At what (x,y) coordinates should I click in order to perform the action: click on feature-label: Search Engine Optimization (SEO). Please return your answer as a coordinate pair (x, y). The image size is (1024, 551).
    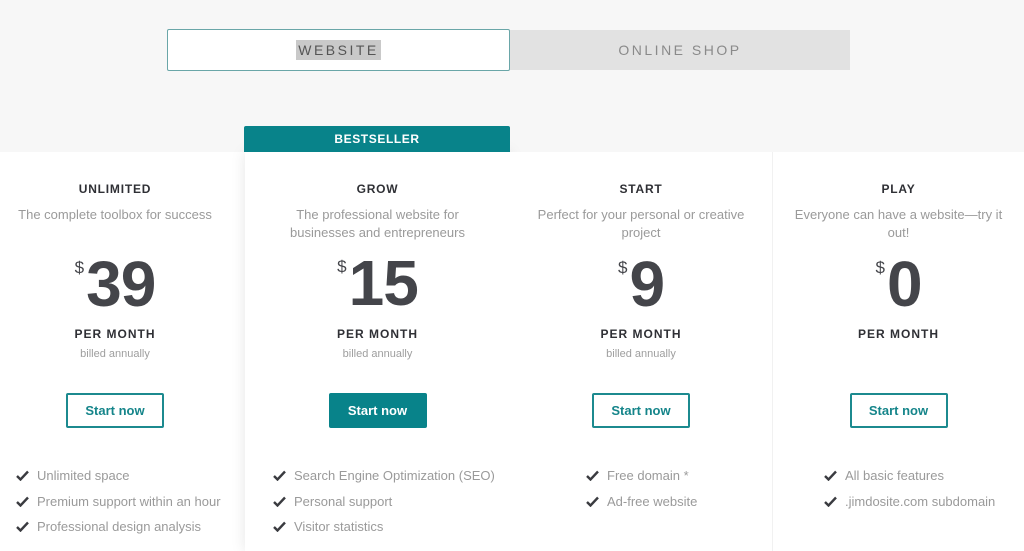
    Looking at the image, I should click on (394, 476).